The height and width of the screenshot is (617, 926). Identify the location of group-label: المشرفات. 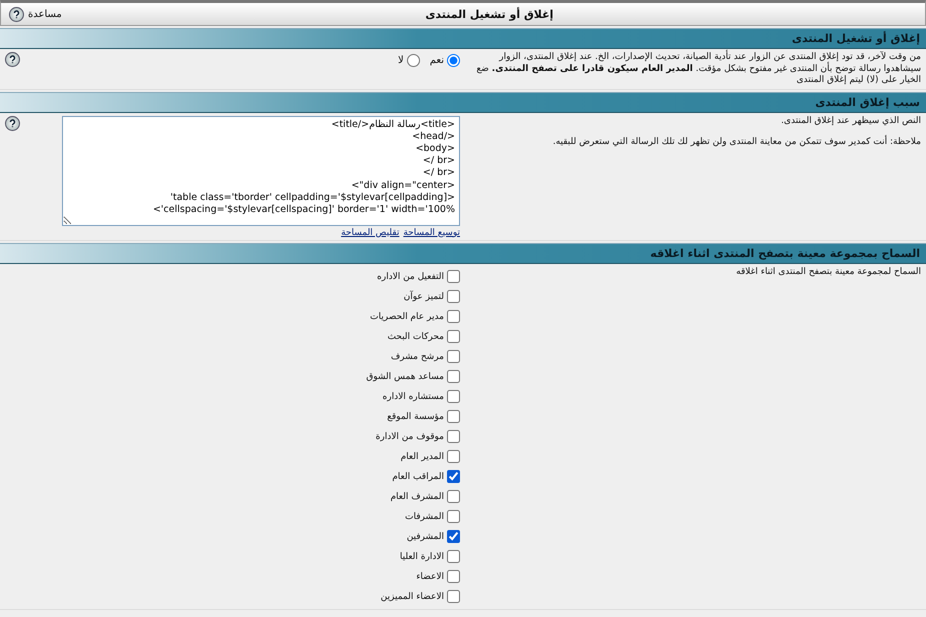
(424, 517).